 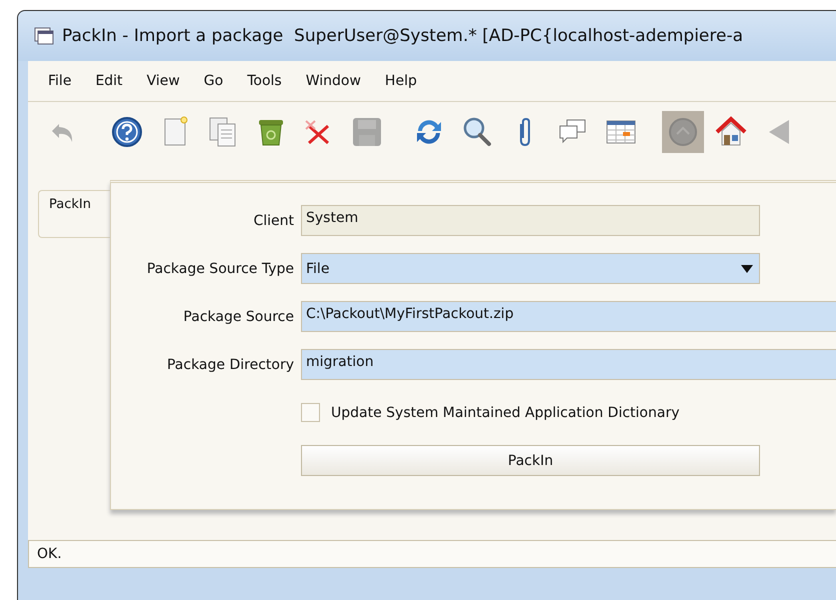 I want to click on paperclip-icon, so click(x=525, y=132).